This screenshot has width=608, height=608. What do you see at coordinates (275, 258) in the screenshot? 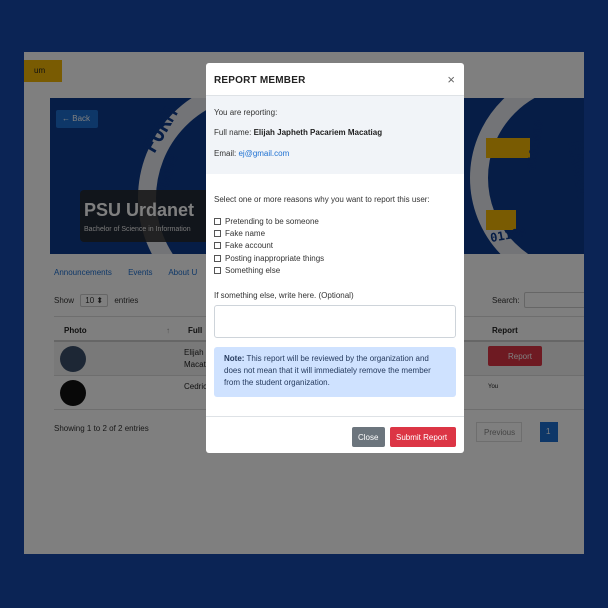
I see `reason-label: Posting inappropriate things` at bounding box center [275, 258].